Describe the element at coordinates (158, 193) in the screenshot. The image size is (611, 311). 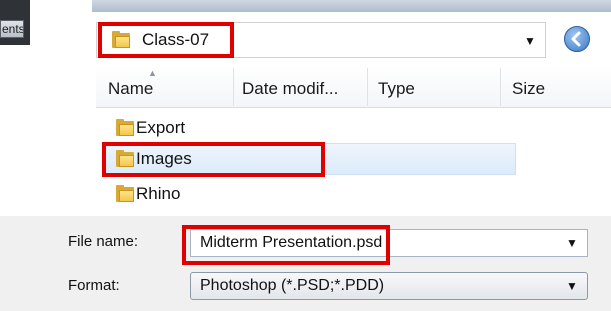
I see `list-item-label: Rhino` at that location.